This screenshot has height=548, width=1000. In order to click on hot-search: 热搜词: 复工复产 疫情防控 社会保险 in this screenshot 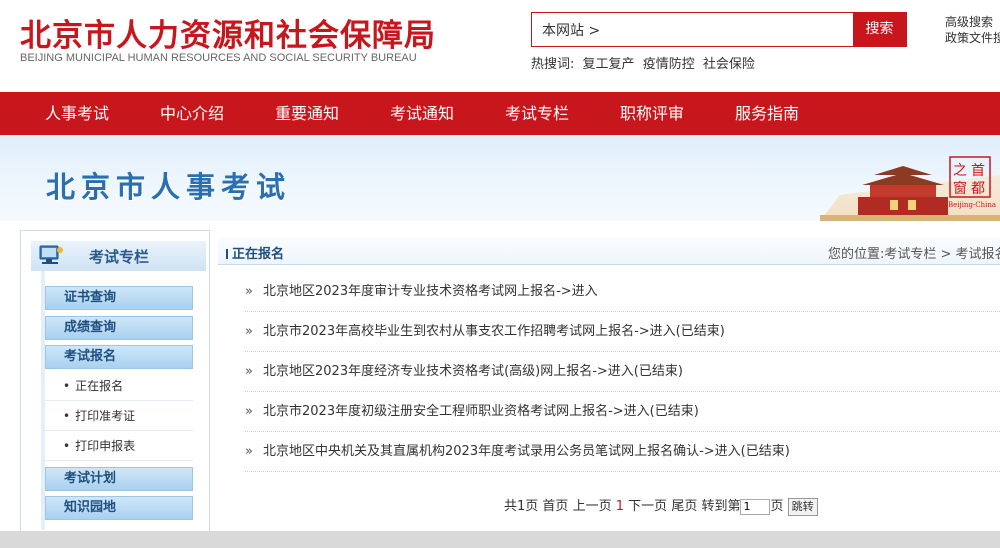, I will do `click(645, 62)`.